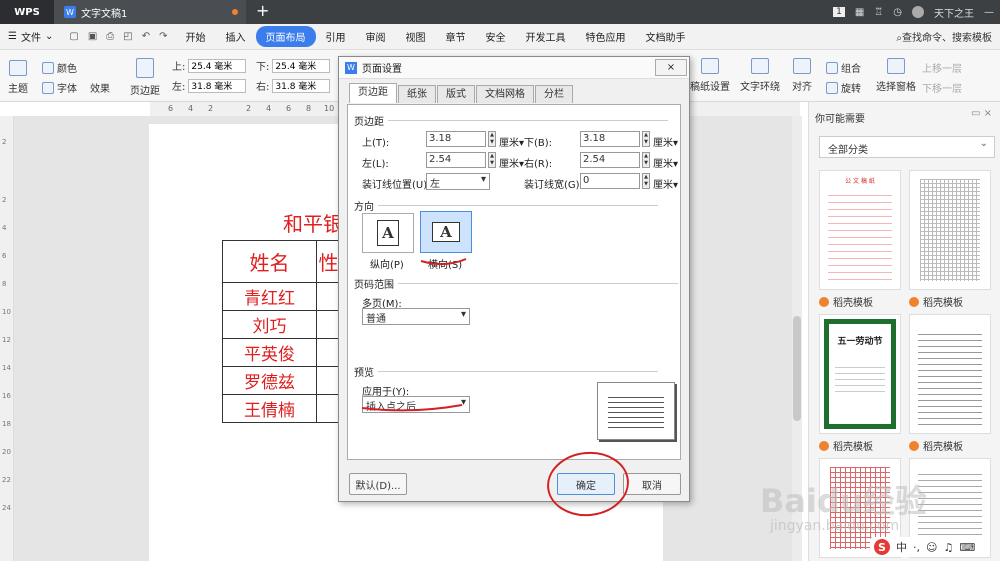 Image resolution: width=1000 pixels, height=561 pixels. I want to click on menu-view: 视图, so click(416, 36).